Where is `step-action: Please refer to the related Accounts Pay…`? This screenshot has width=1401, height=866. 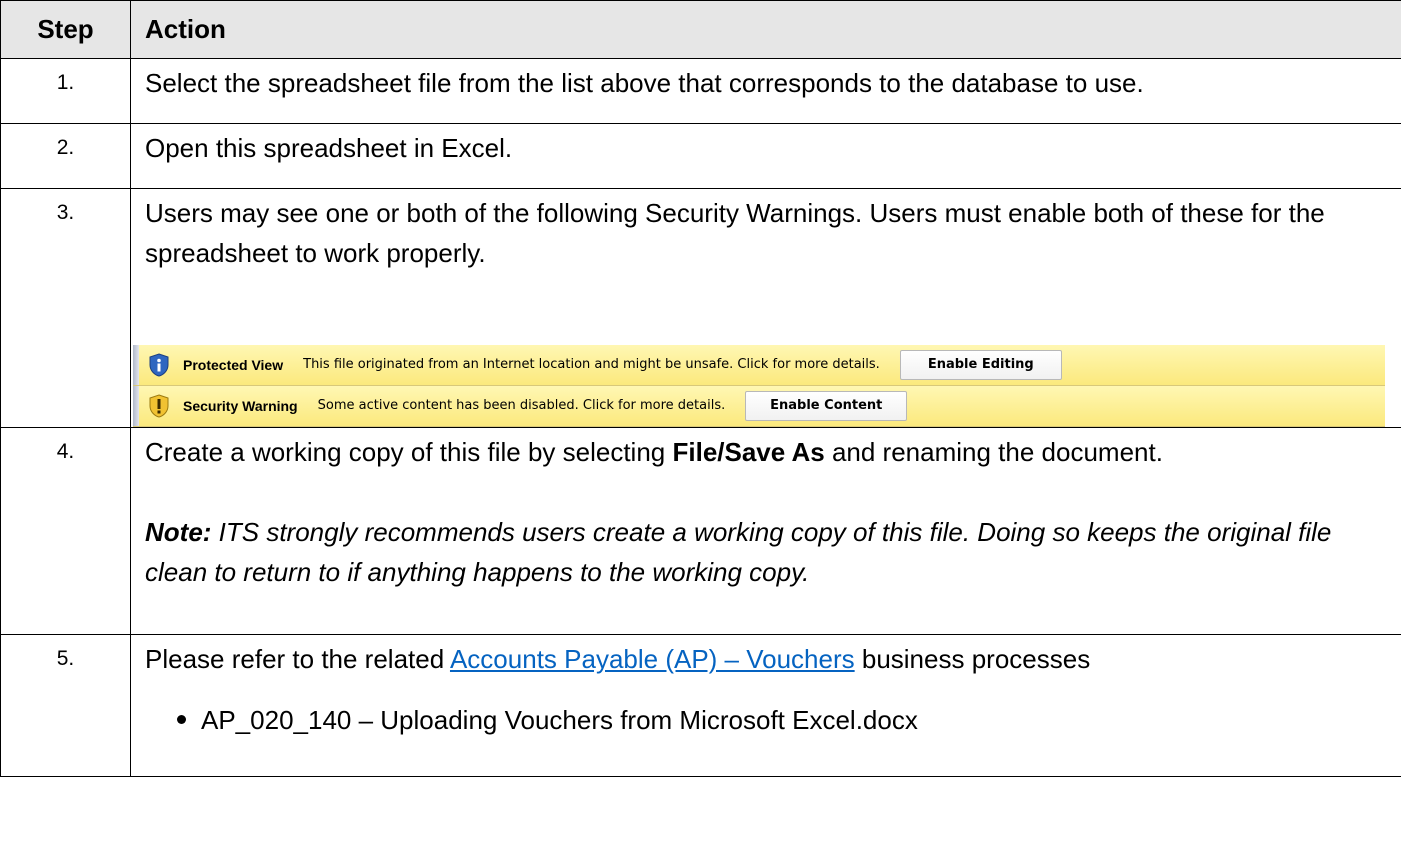 step-action: Please refer to the related Accounts Pay… is located at coordinates (765, 705).